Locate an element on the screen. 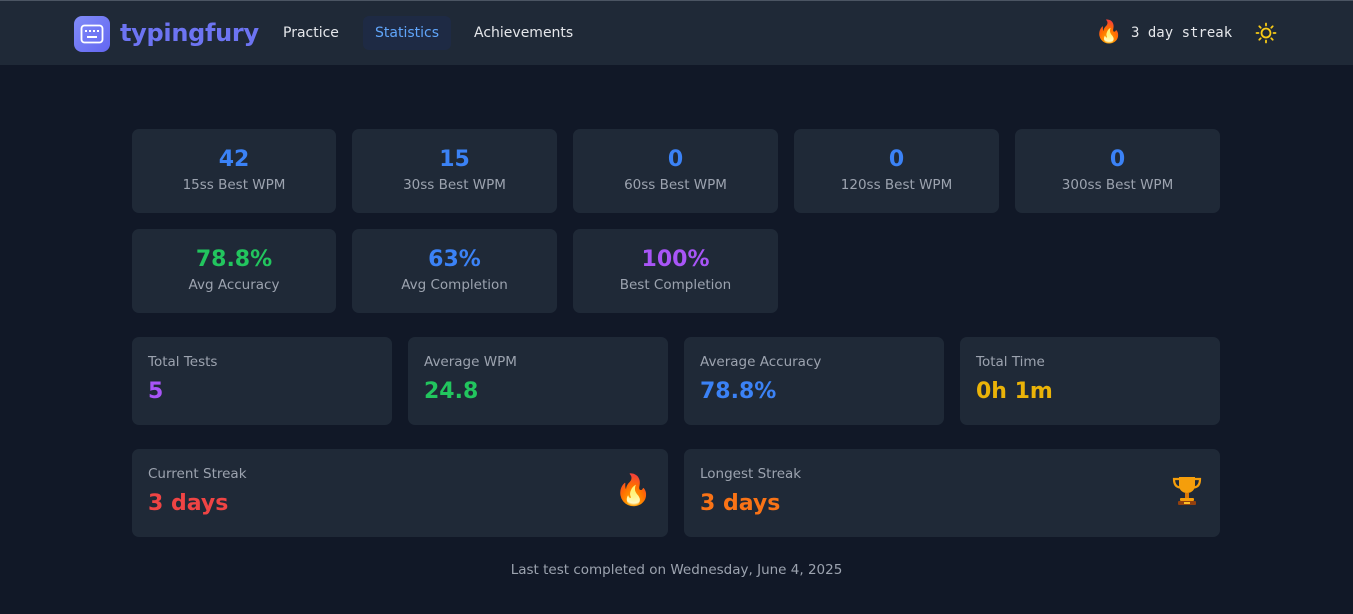  best-wpm-label: 300ss Best WPM is located at coordinates (1117, 185).